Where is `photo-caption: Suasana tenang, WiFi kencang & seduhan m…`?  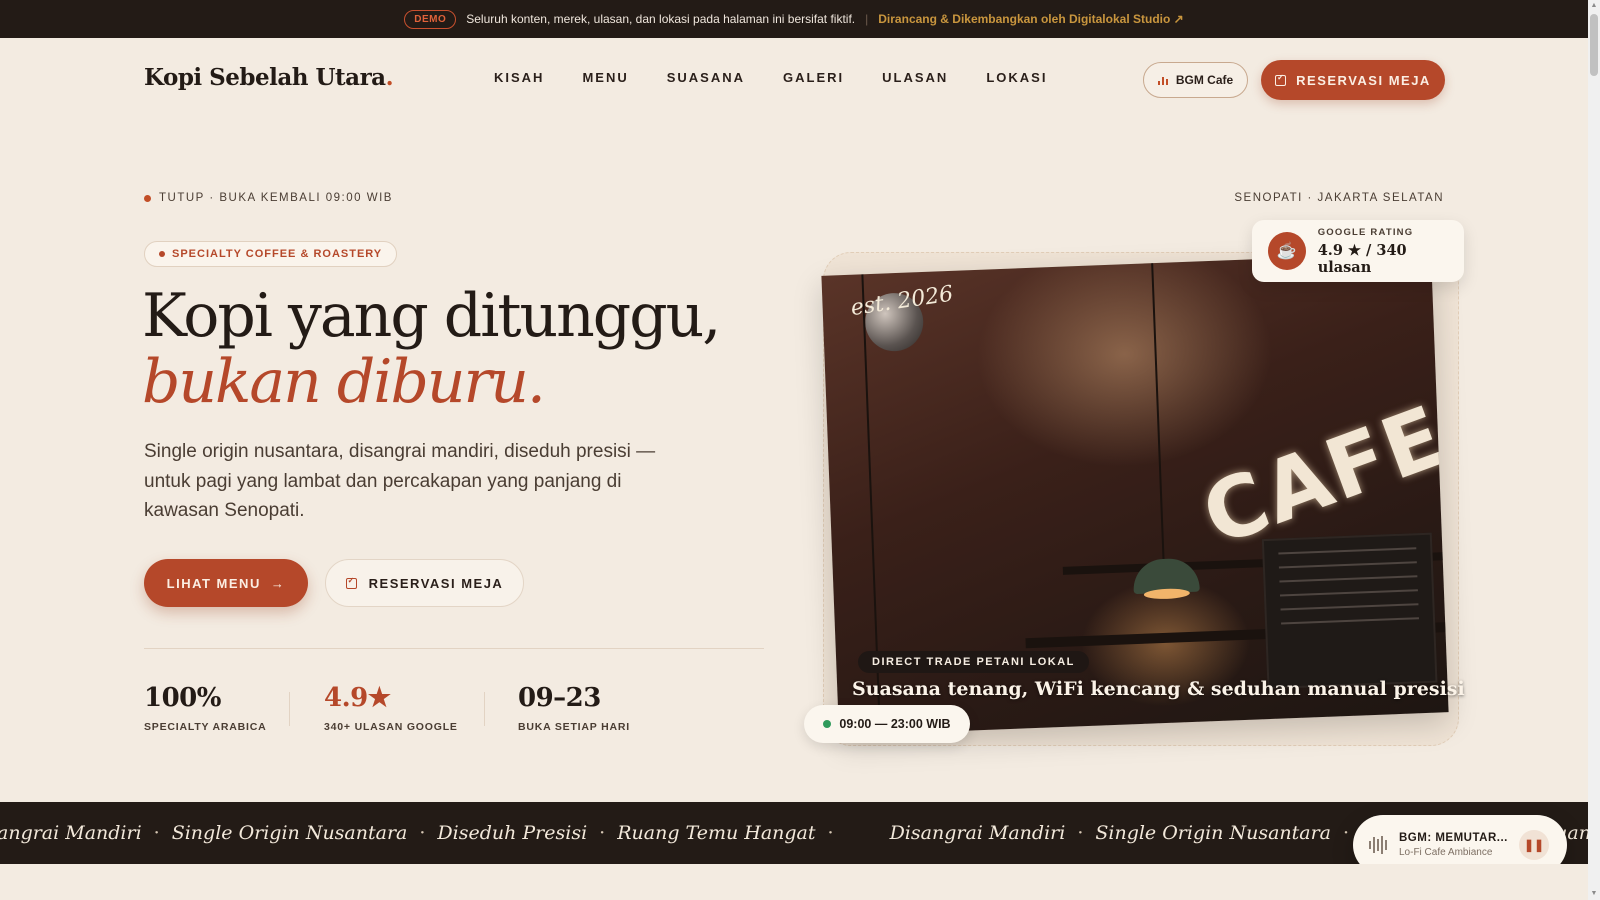 photo-caption: Suasana tenang, WiFi kencang & seduhan m… is located at coordinates (1158, 689).